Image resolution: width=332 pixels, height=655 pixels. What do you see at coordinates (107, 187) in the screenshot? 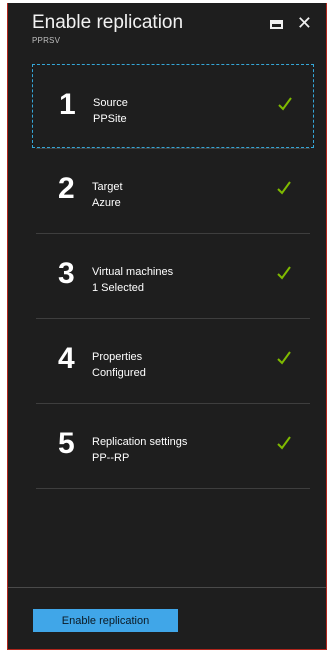
I see `step-label: Target` at bounding box center [107, 187].